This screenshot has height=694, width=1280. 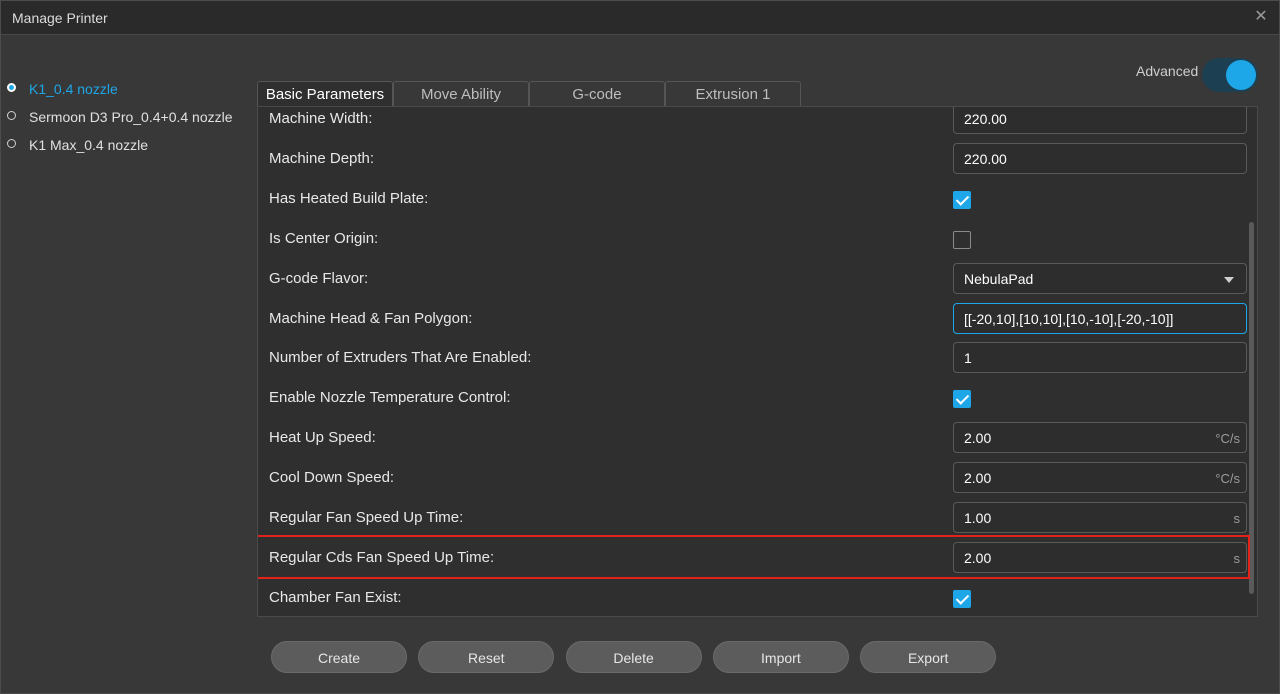 I want to click on panel-scrollbar, so click(x=1251, y=408).